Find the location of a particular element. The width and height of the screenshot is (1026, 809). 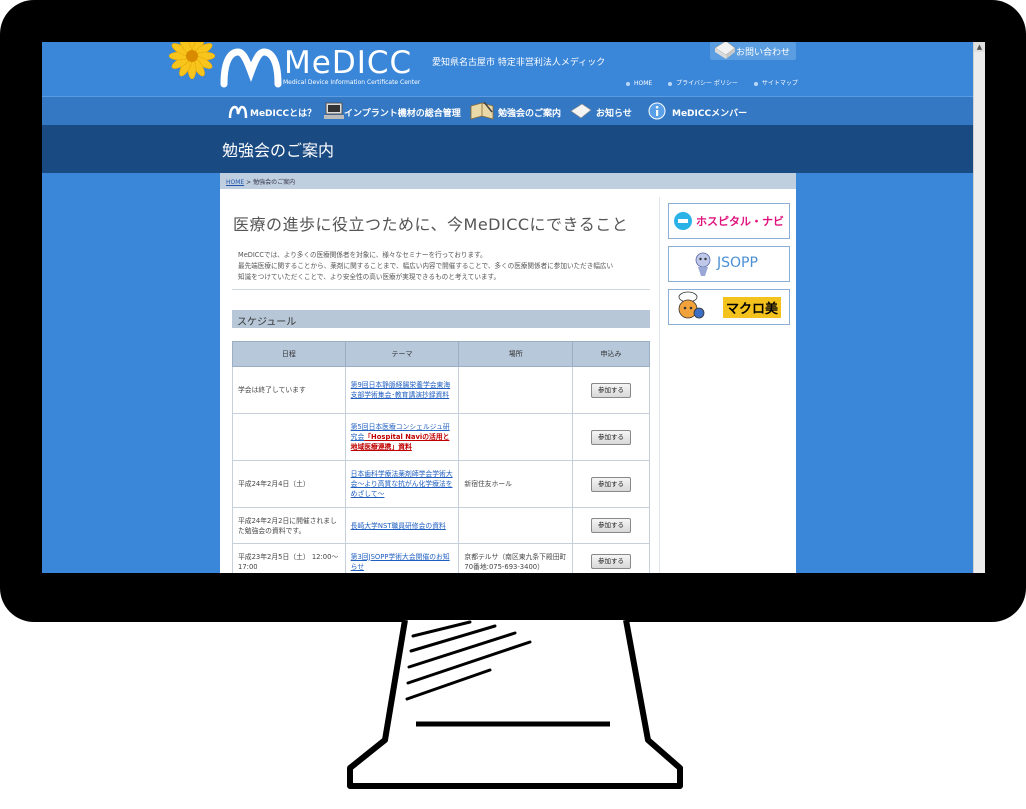

column-header: テーマ is located at coordinates (402, 354).